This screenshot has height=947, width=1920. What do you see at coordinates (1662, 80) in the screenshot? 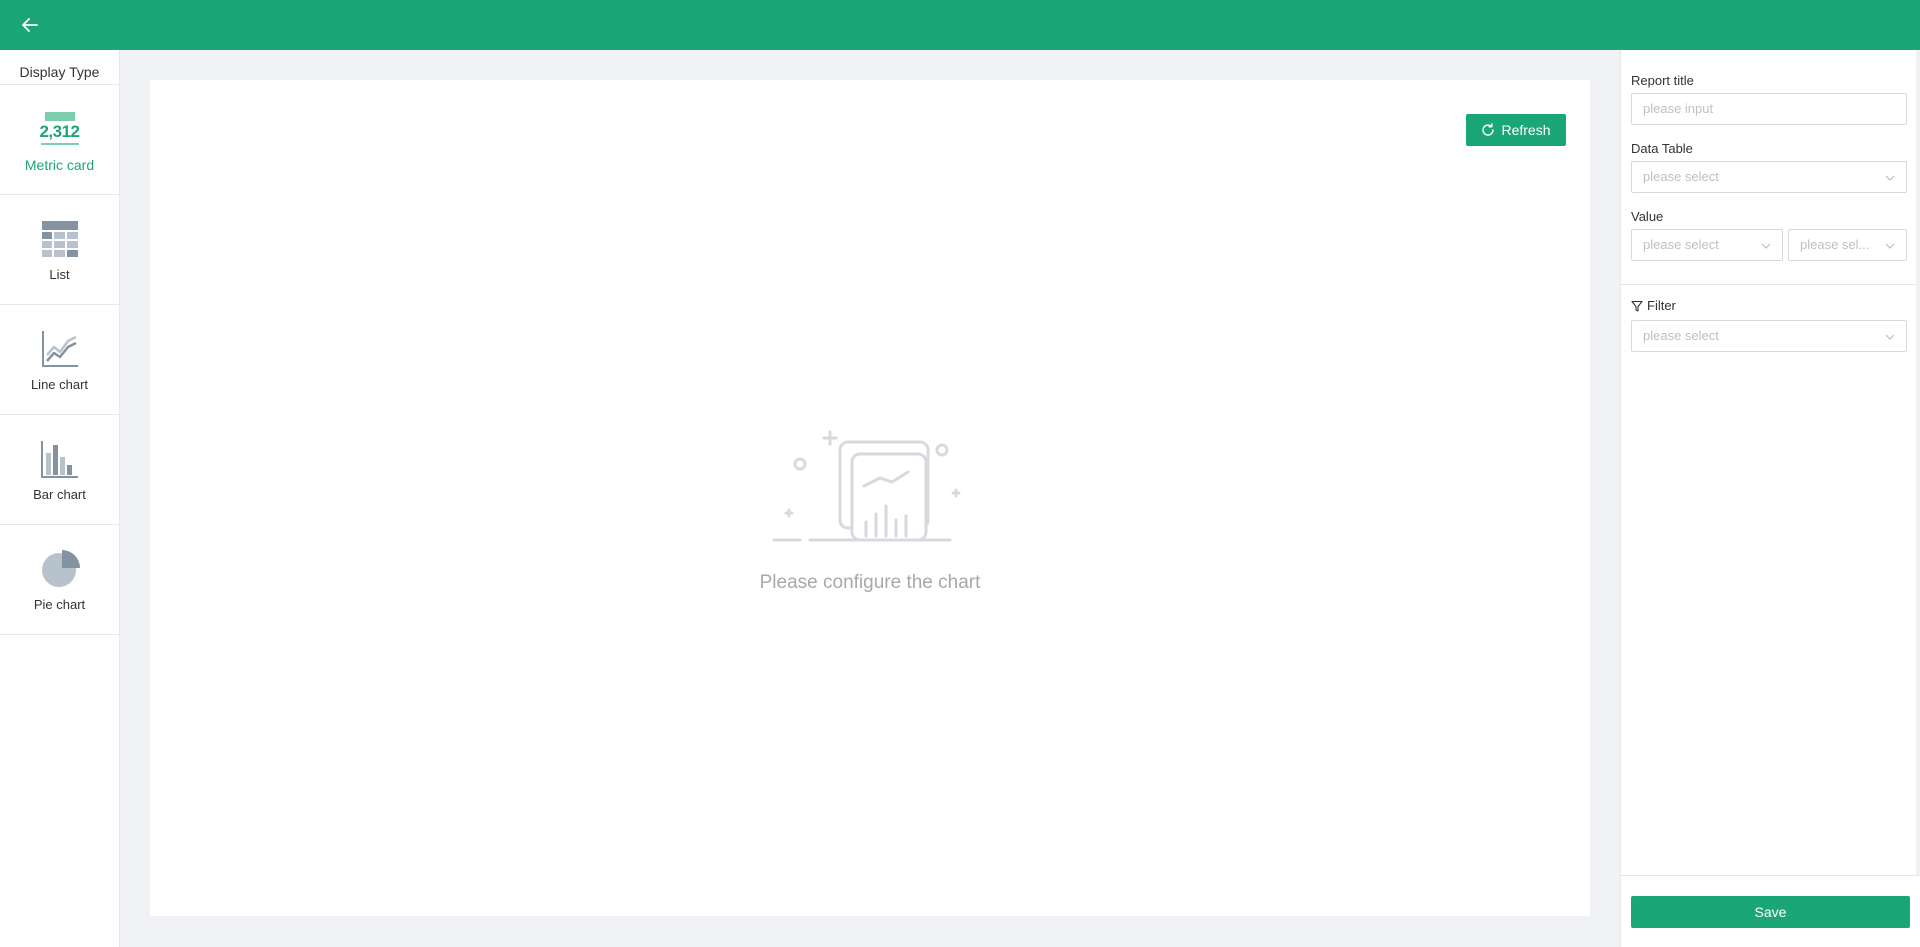
I see `report-title-label: Report title` at bounding box center [1662, 80].